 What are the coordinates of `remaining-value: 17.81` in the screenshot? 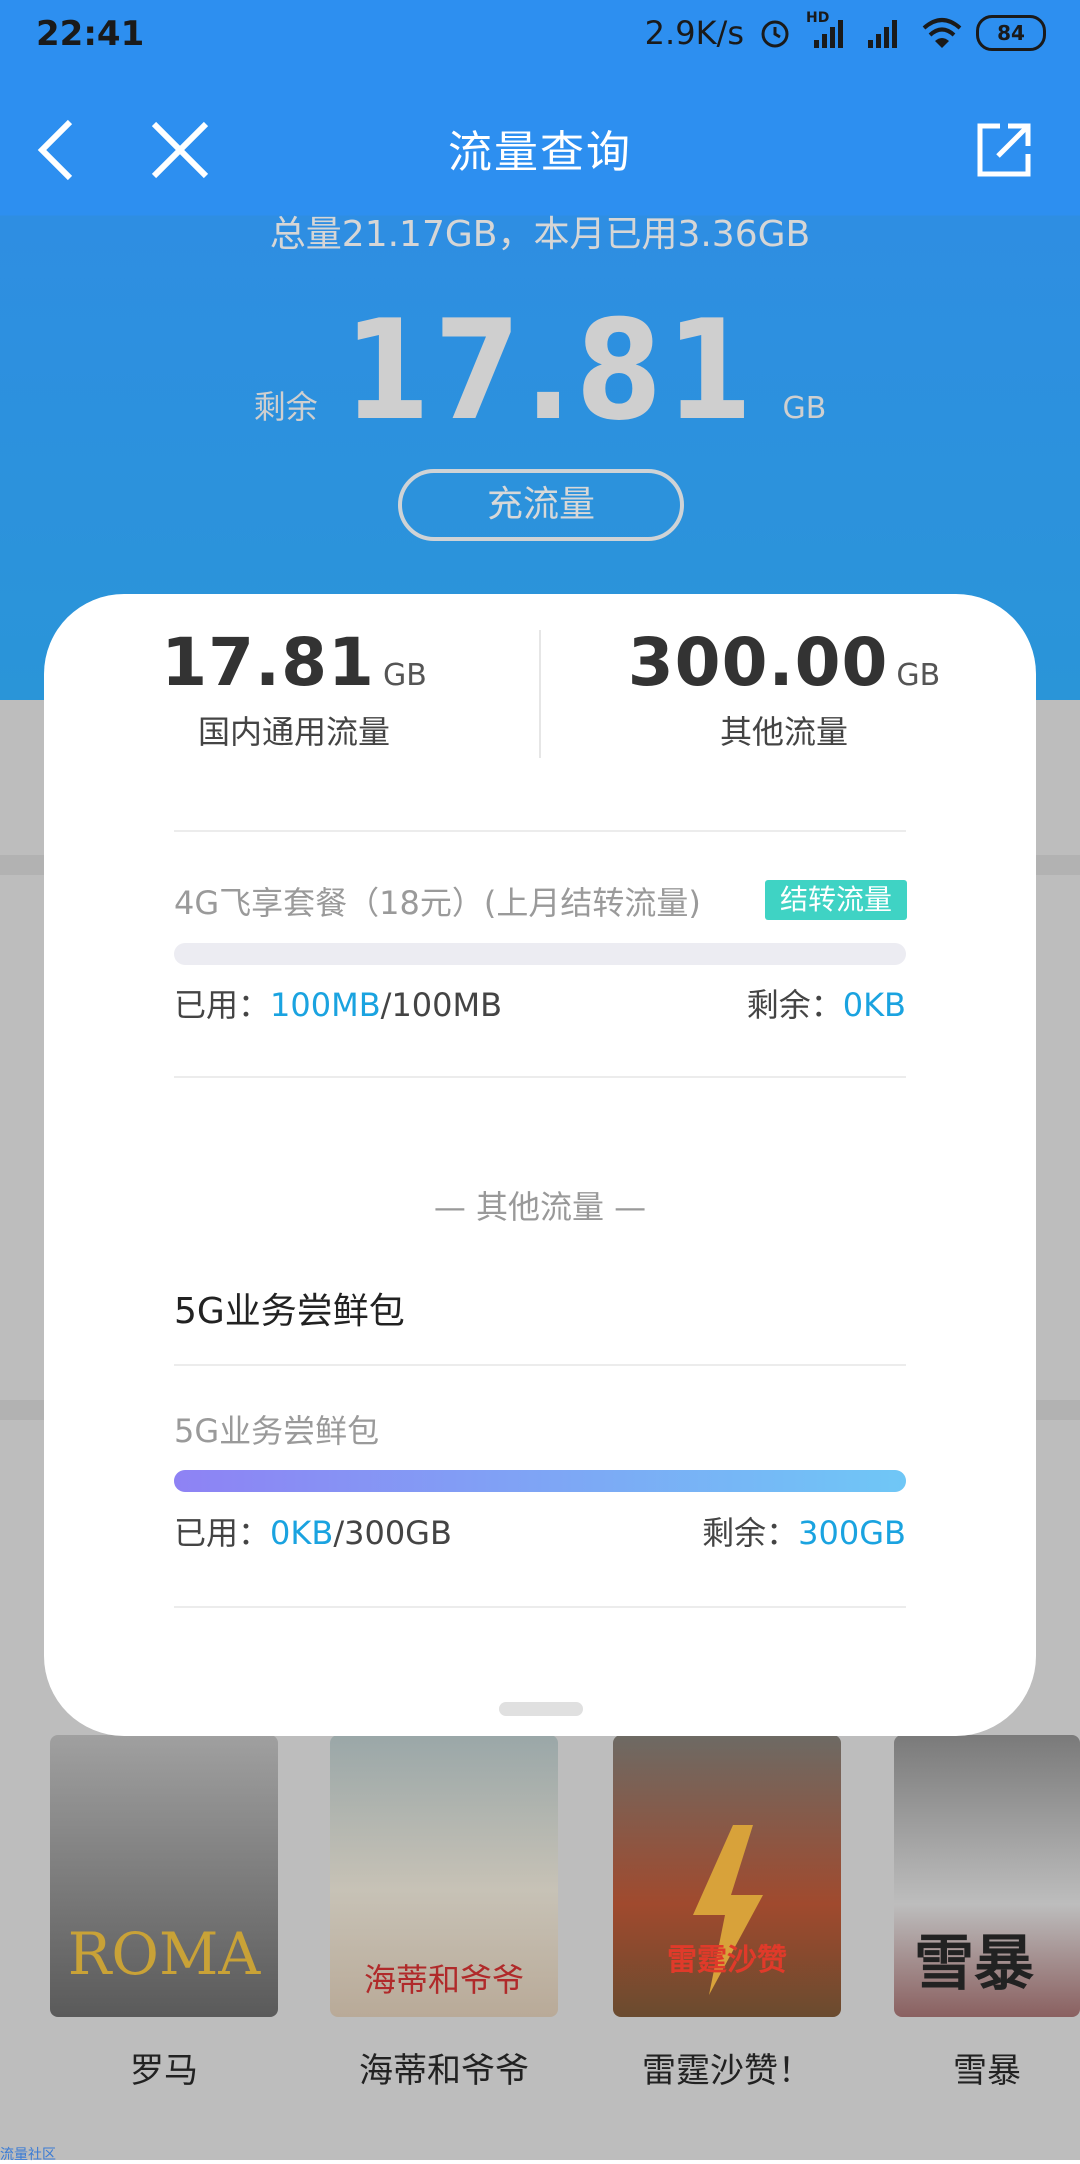 It's located at (550, 370).